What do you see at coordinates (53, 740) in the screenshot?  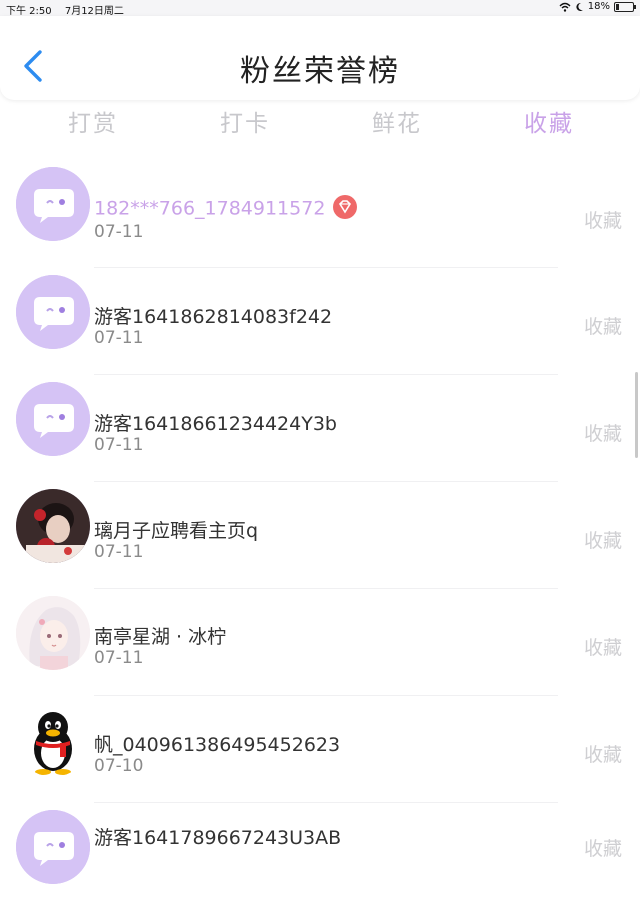 I see `qq-penguin-avatar` at bounding box center [53, 740].